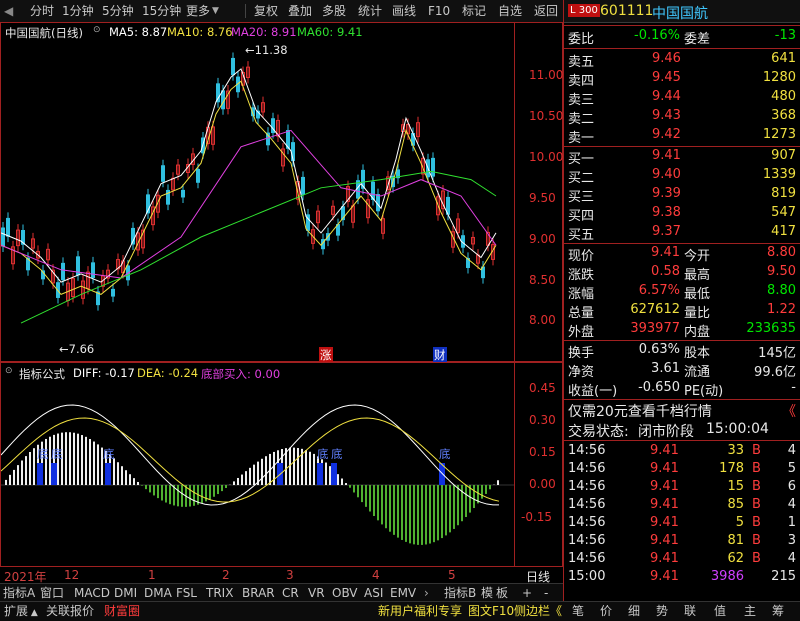  What do you see at coordinates (538, 611) in the screenshot?
I see `sidebar-toggle: 侧边栏《` at bounding box center [538, 611].